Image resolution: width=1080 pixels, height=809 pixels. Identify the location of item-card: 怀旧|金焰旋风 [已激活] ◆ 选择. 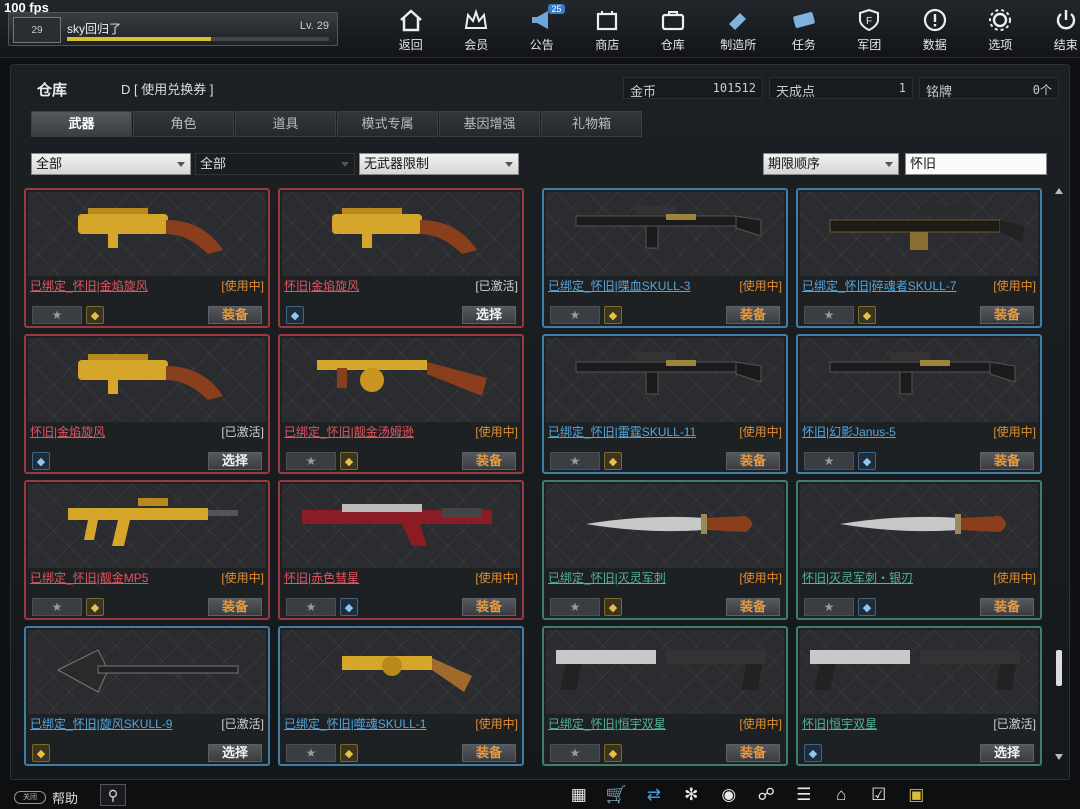
(147, 404).